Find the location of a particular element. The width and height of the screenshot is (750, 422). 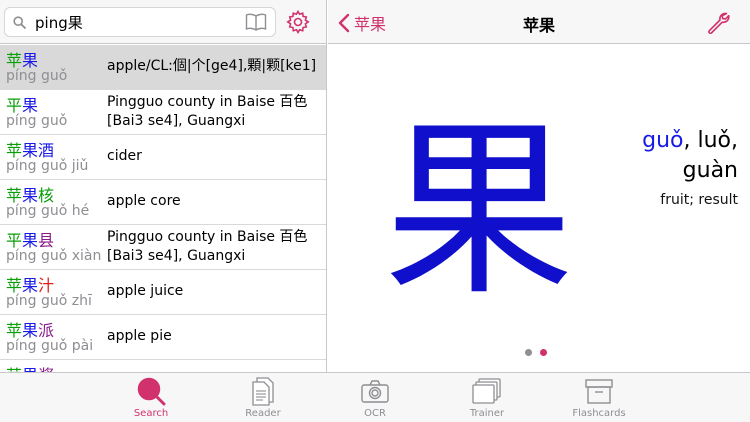

gear-icon is located at coordinates (298, 22).